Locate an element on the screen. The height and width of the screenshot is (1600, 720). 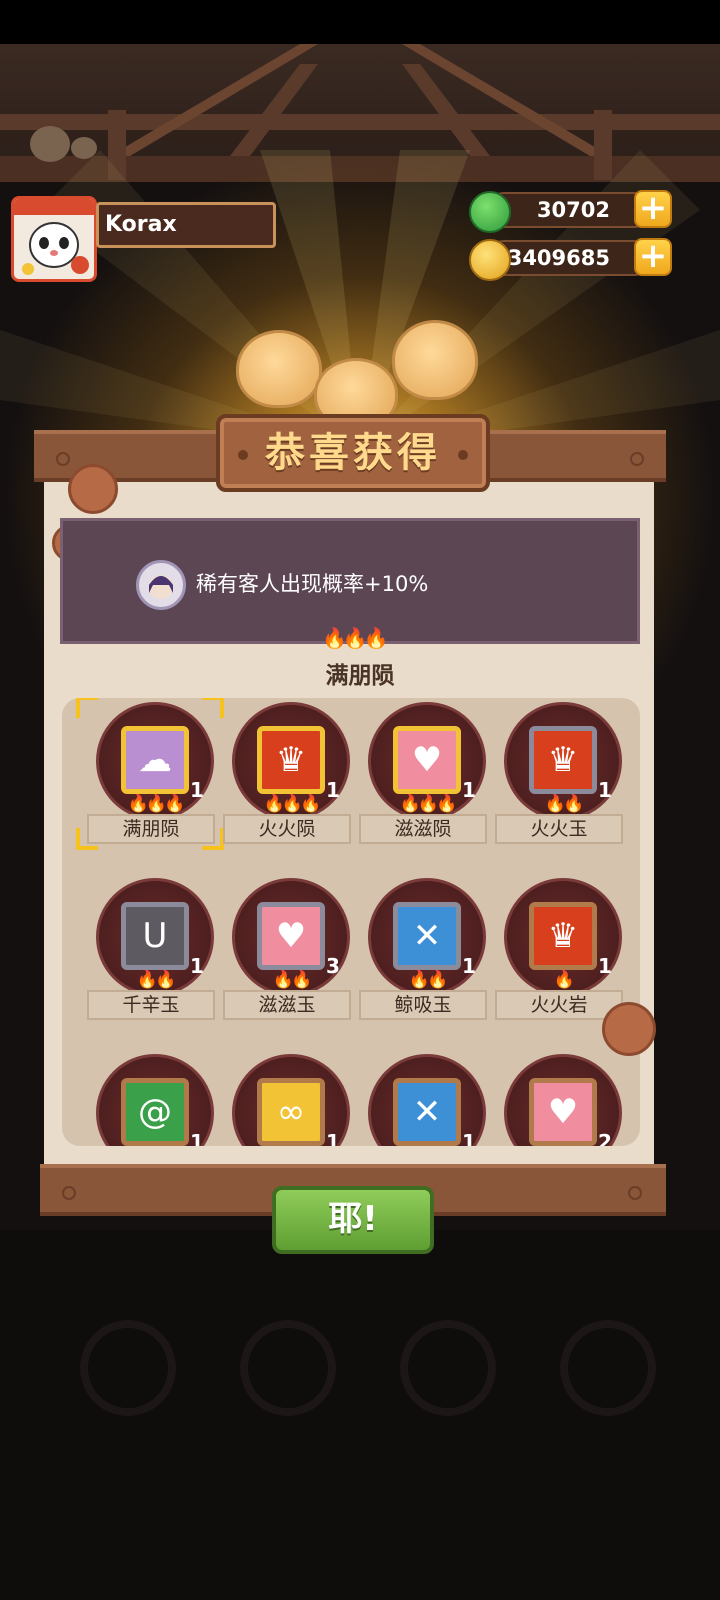
dialog-title: 恭喜获得 is located at coordinates (353, 453).